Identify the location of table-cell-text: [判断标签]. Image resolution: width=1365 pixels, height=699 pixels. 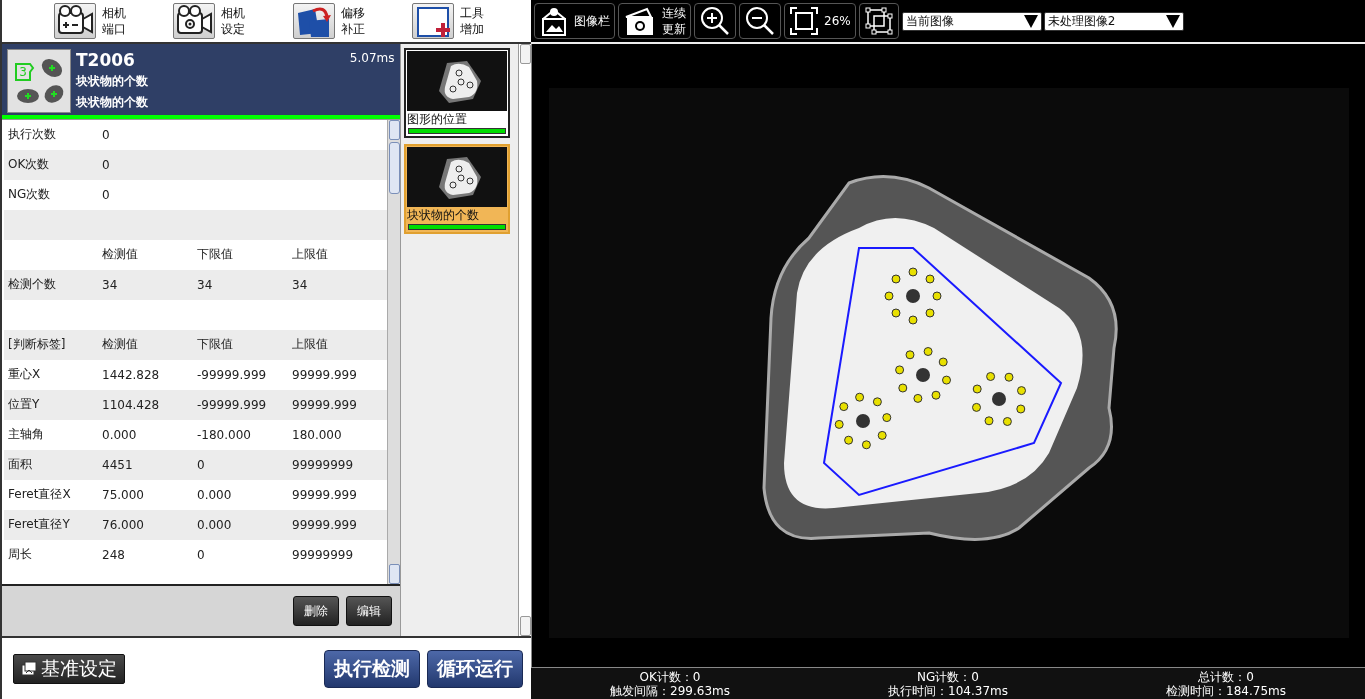
(37, 345).